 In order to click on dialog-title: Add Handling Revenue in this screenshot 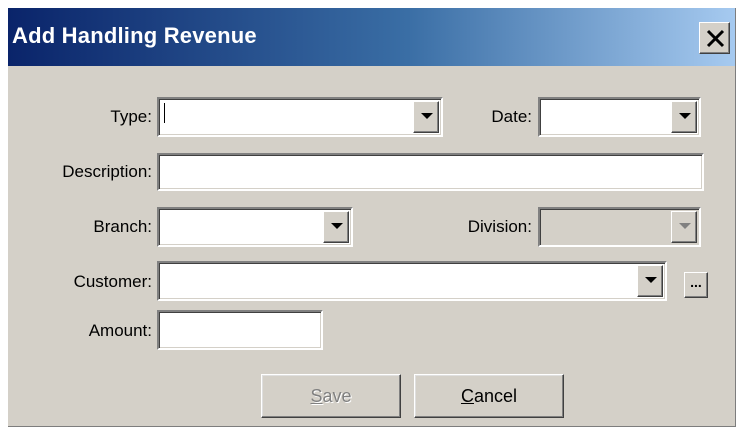, I will do `click(134, 35)`.